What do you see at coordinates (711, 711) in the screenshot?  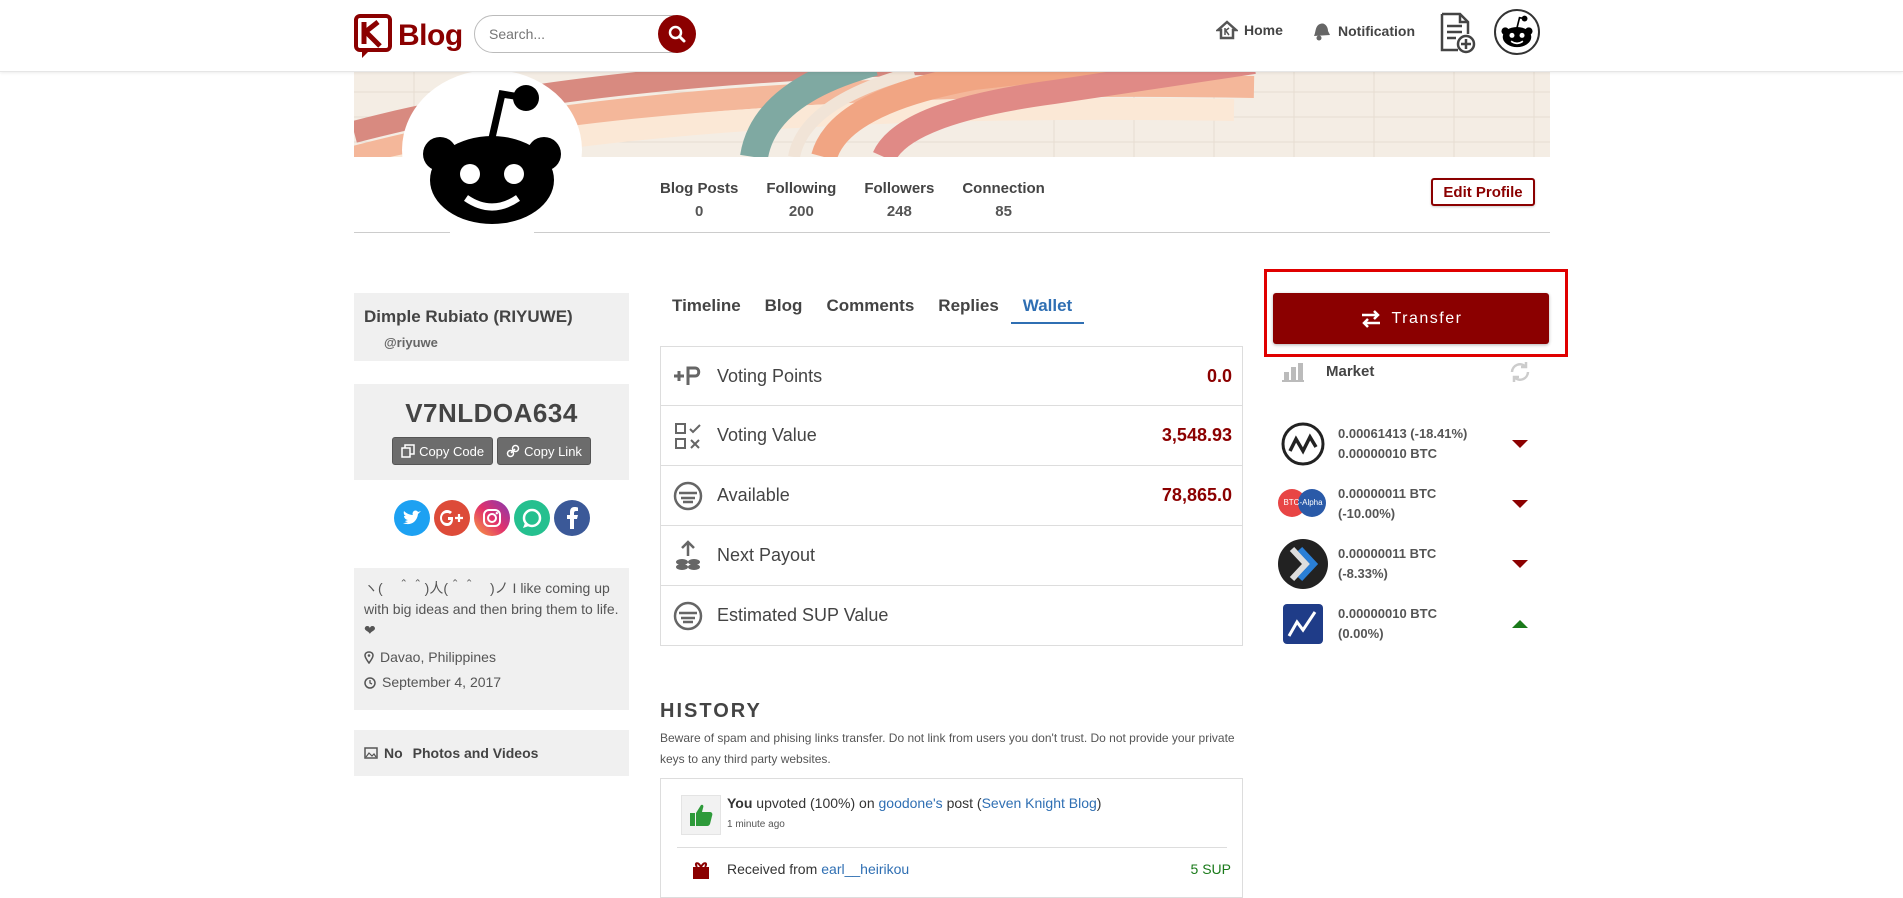 I see `history-title: HISTORY` at bounding box center [711, 711].